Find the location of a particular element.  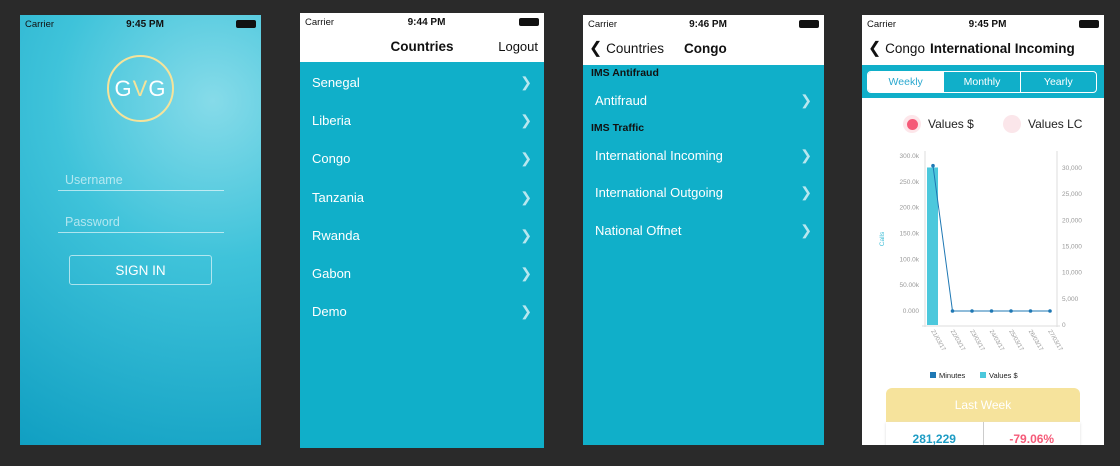

left-tick-label: 0.000 is located at coordinates (911, 311).